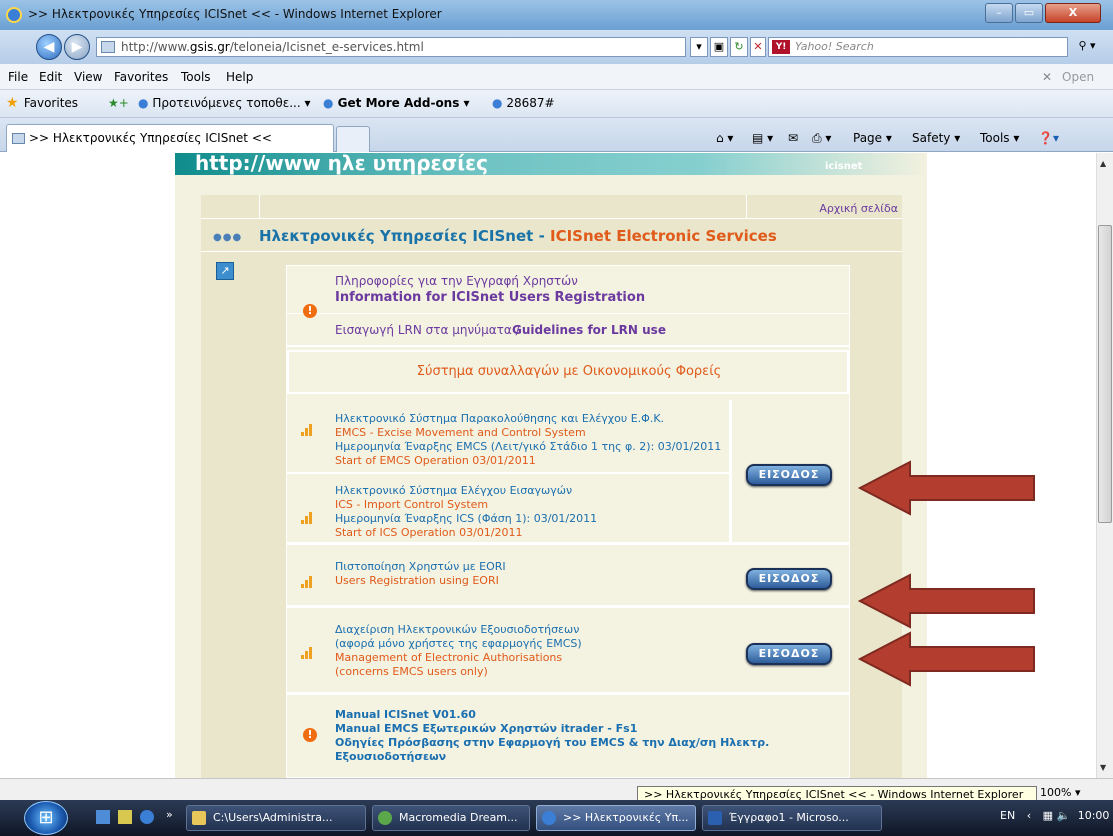 The width and height of the screenshot is (1113, 836). What do you see at coordinates (999, 138) in the screenshot?
I see `tools-menu: Tools ▾` at bounding box center [999, 138].